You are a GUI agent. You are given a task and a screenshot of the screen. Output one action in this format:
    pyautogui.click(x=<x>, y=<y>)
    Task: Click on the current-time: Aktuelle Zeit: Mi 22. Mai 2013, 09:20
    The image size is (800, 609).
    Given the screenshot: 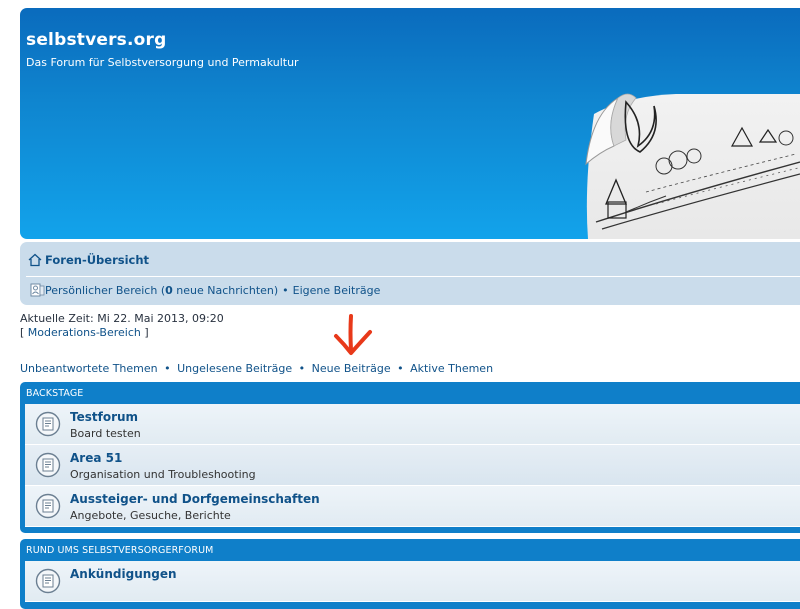 What is the action you would take?
    pyautogui.click(x=122, y=318)
    